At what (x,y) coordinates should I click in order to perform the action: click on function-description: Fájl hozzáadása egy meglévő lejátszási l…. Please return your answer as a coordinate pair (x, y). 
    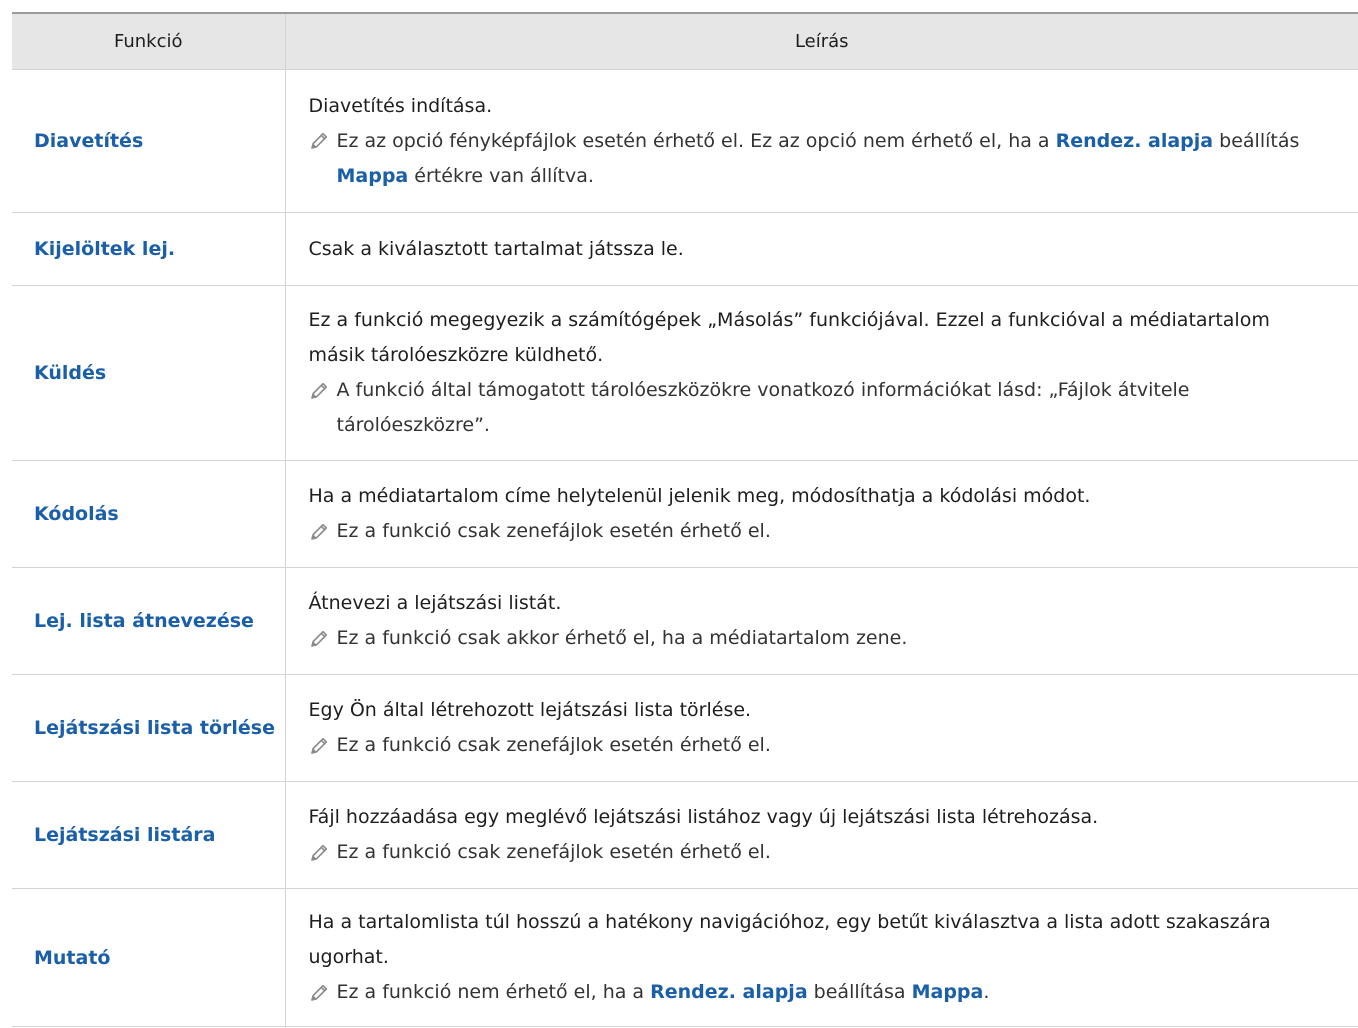
    Looking at the image, I should click on (821, 835).